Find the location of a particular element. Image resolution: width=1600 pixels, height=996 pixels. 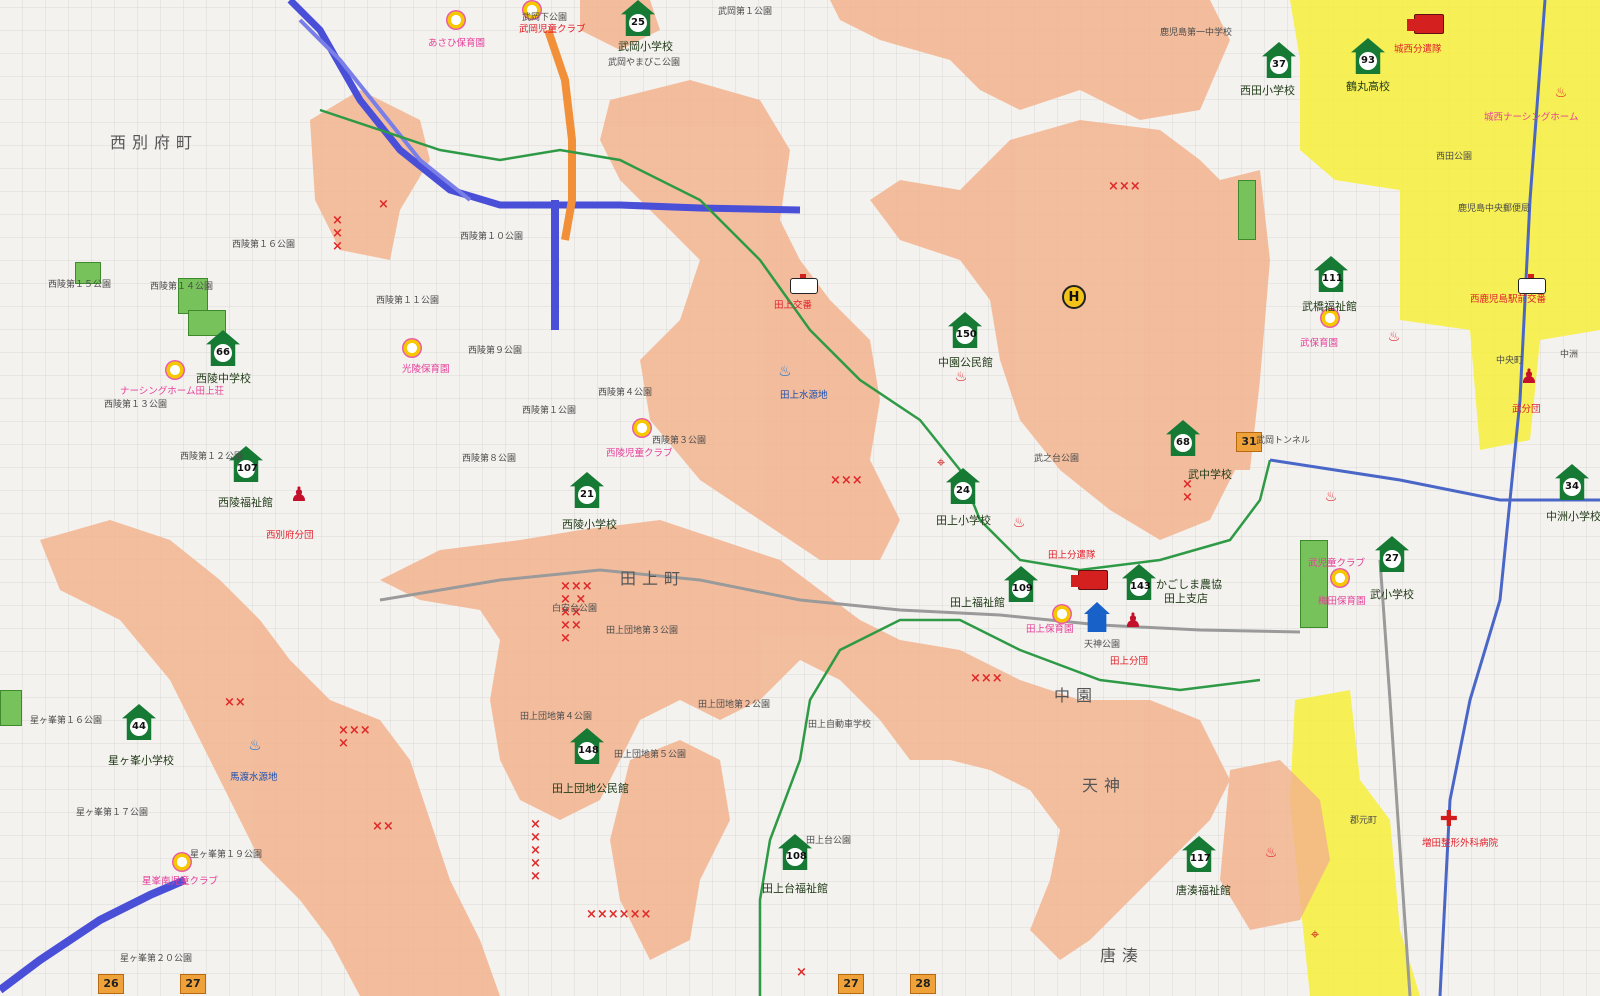

shelter-icon: 21 is located at coordinates (587, 490).